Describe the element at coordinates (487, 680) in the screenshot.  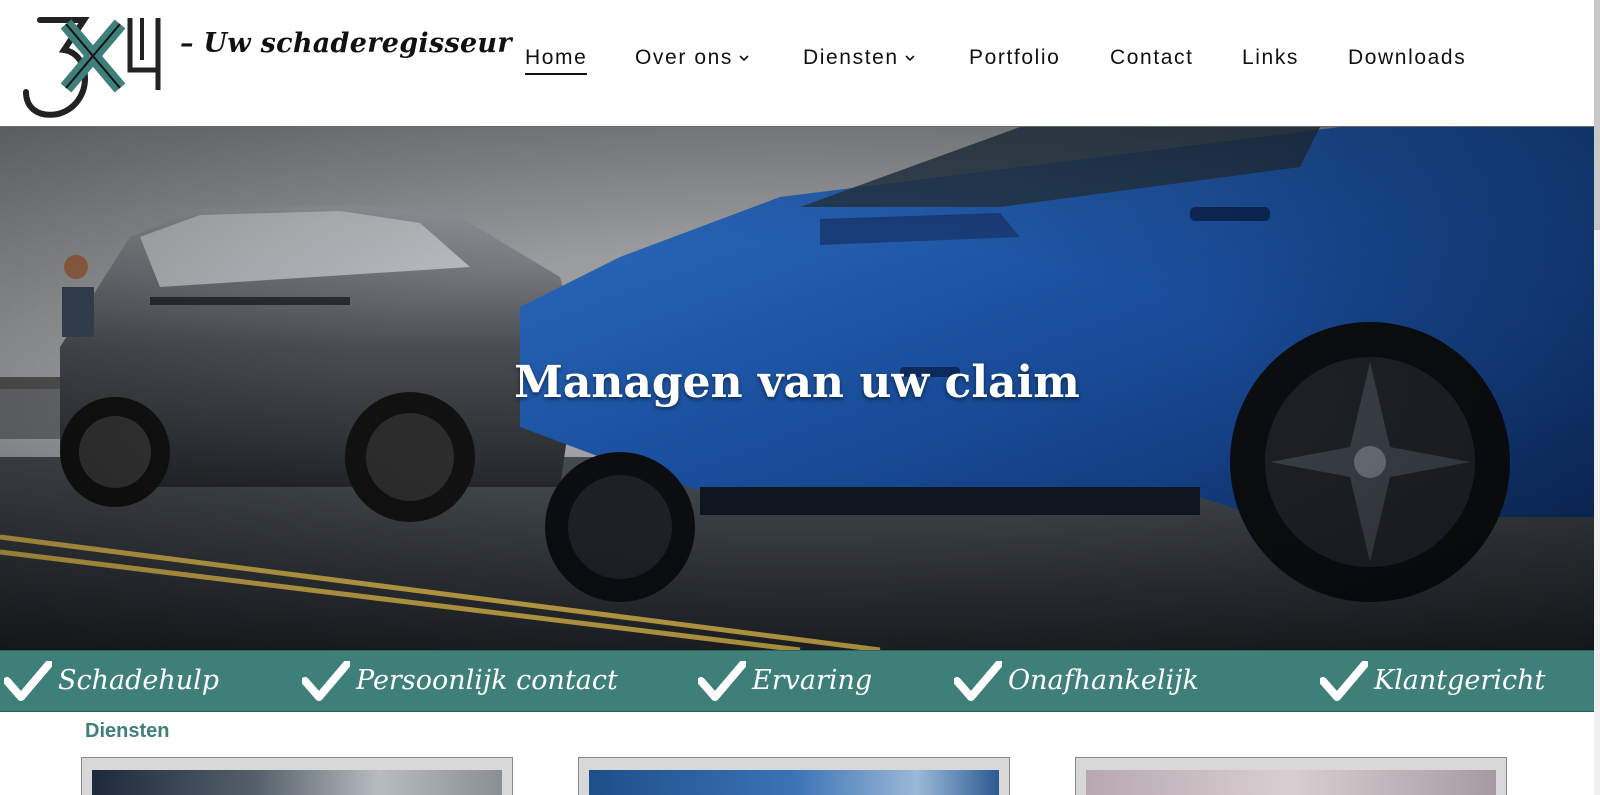
I see `usp-label: Persoonlijk contact` at that location.